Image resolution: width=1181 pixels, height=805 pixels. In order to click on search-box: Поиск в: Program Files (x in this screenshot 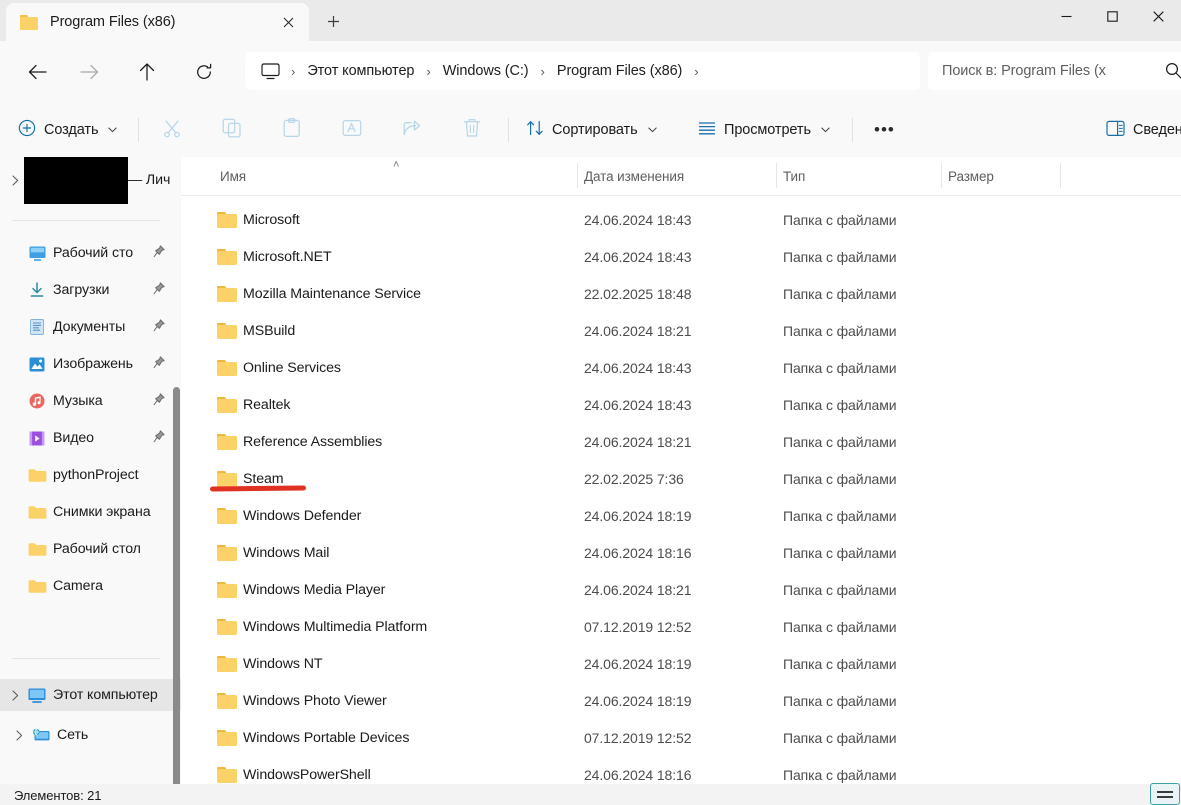, I will do `click(1054, 71)`.